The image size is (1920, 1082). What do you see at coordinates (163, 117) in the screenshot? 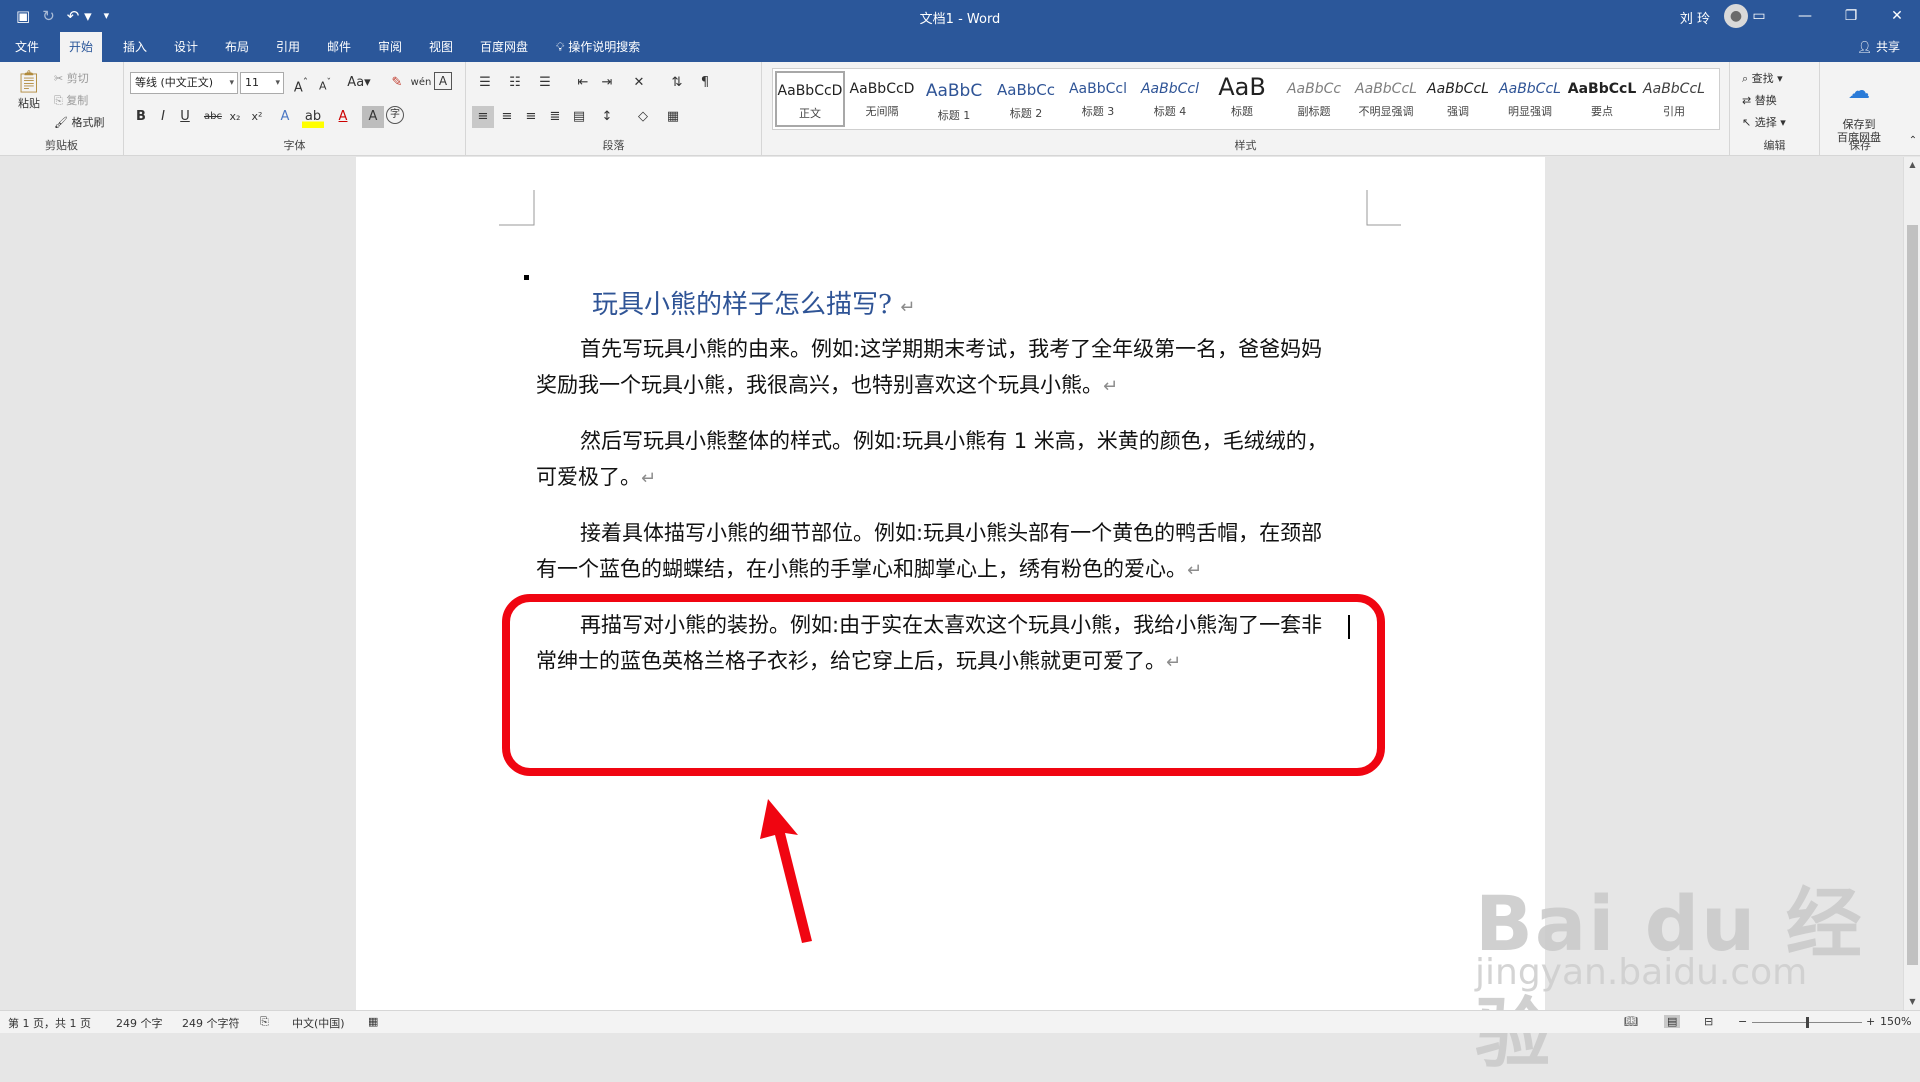
I see `italic-icon: I` at bounding box center [163, 117].